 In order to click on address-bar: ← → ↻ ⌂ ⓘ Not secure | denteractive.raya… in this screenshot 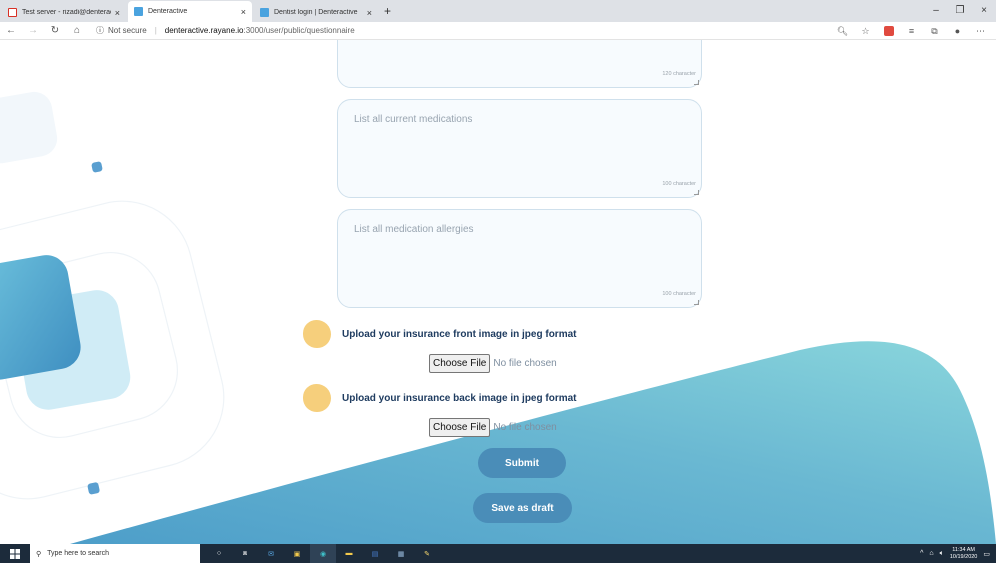, I will do `click(498, 31)`.